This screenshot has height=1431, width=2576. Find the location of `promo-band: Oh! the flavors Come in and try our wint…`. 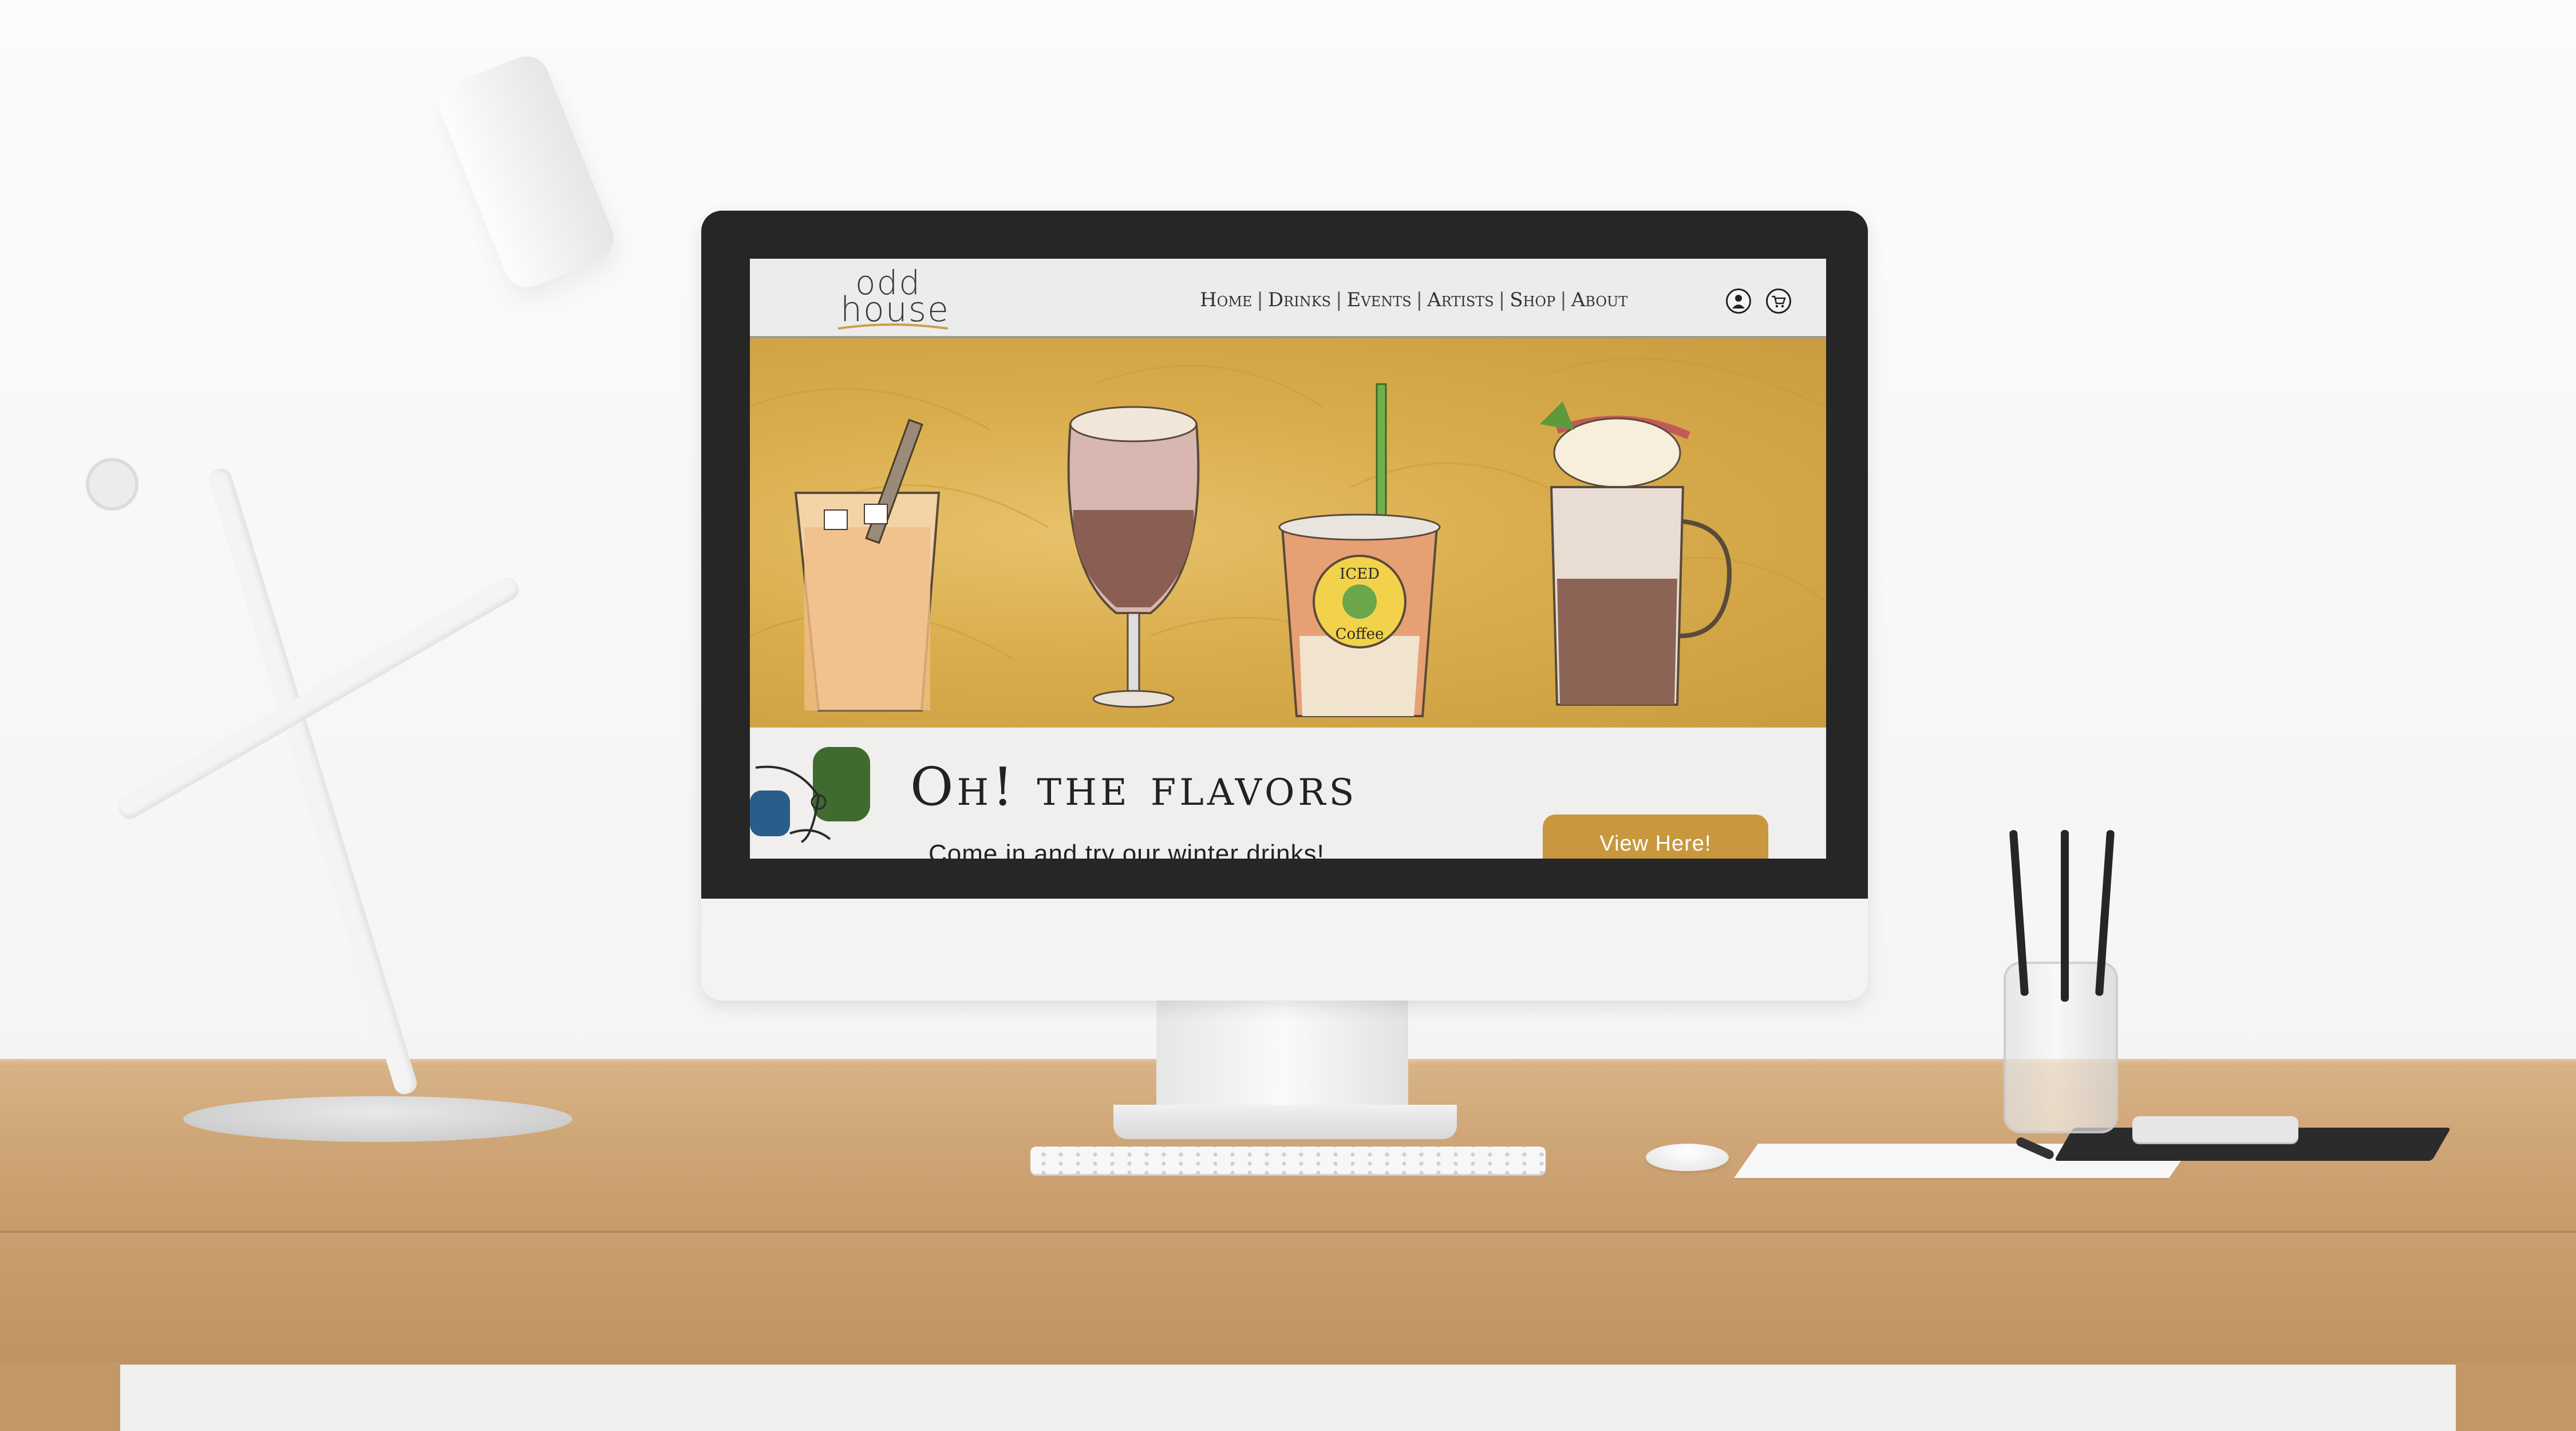

promo-band: Oh! the flavors Come in and try our wint… is located at coordinates (1288, 793).